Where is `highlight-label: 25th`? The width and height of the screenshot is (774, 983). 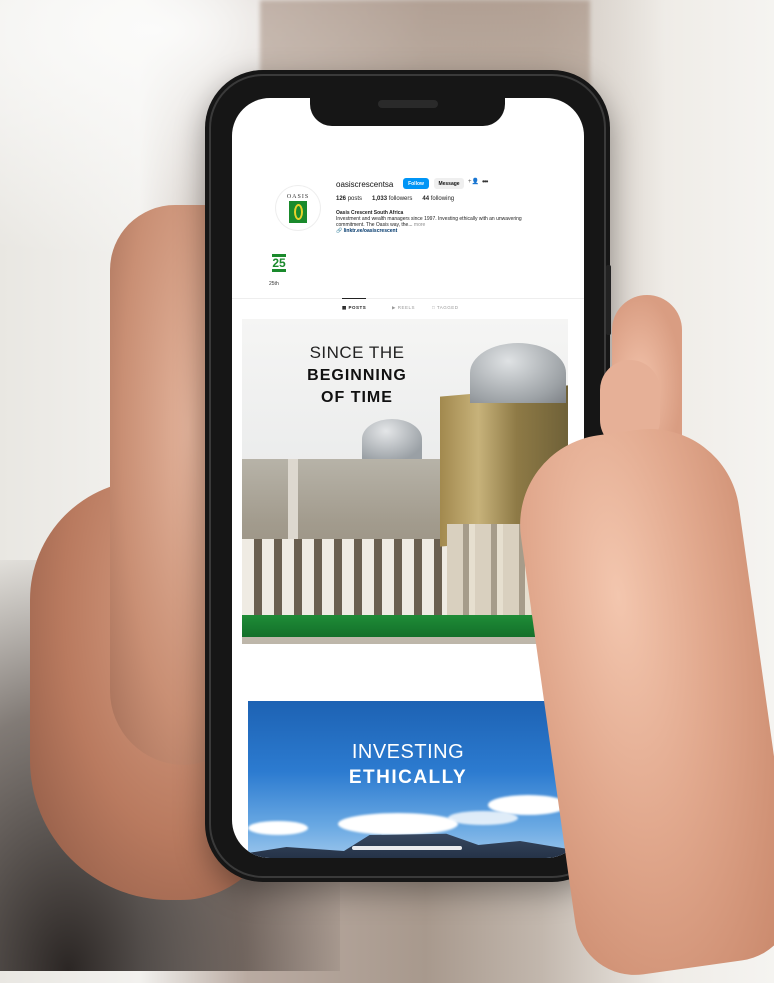 highlight-label: 25th is located at coordinates (274, 284).